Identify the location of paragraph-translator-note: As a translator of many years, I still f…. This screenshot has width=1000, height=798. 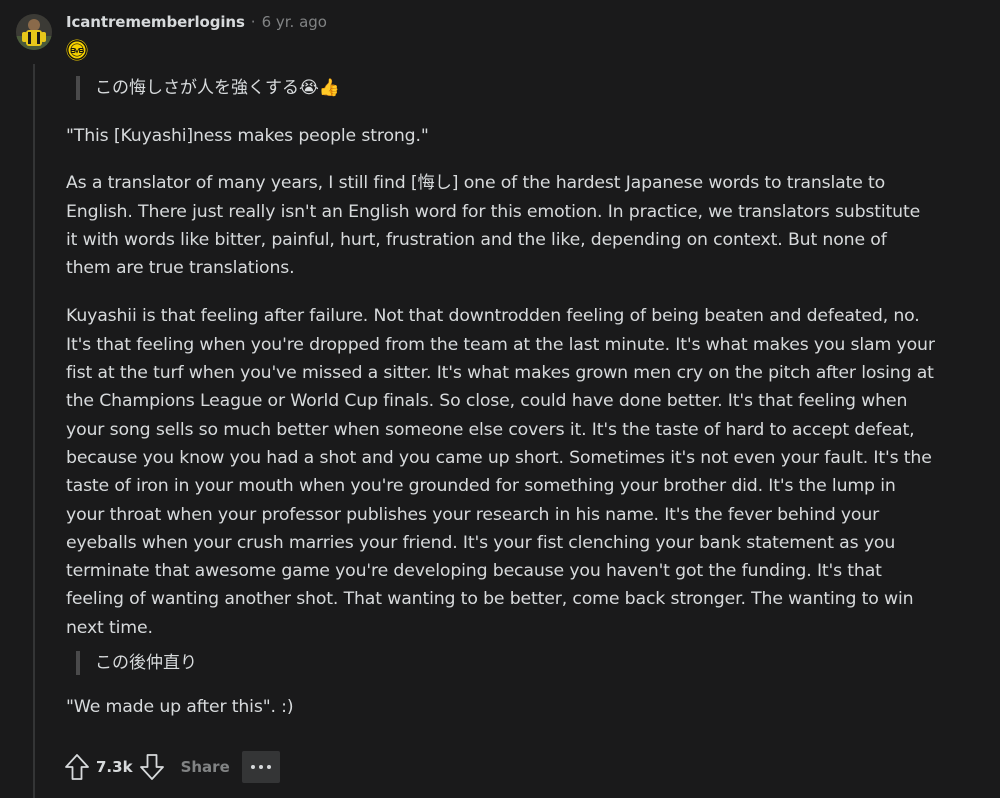
(493, 226).